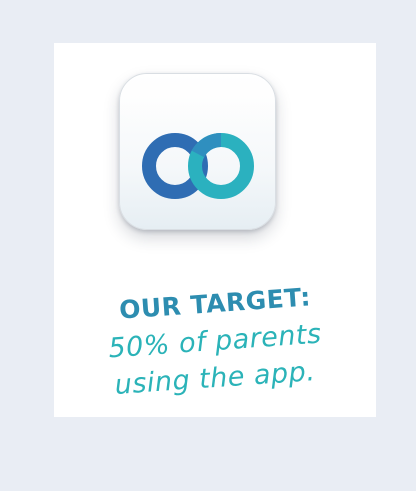  Describe the element at coordinates (198, 166) in the screenshot. I see `infinity-logo-icon` at that location.